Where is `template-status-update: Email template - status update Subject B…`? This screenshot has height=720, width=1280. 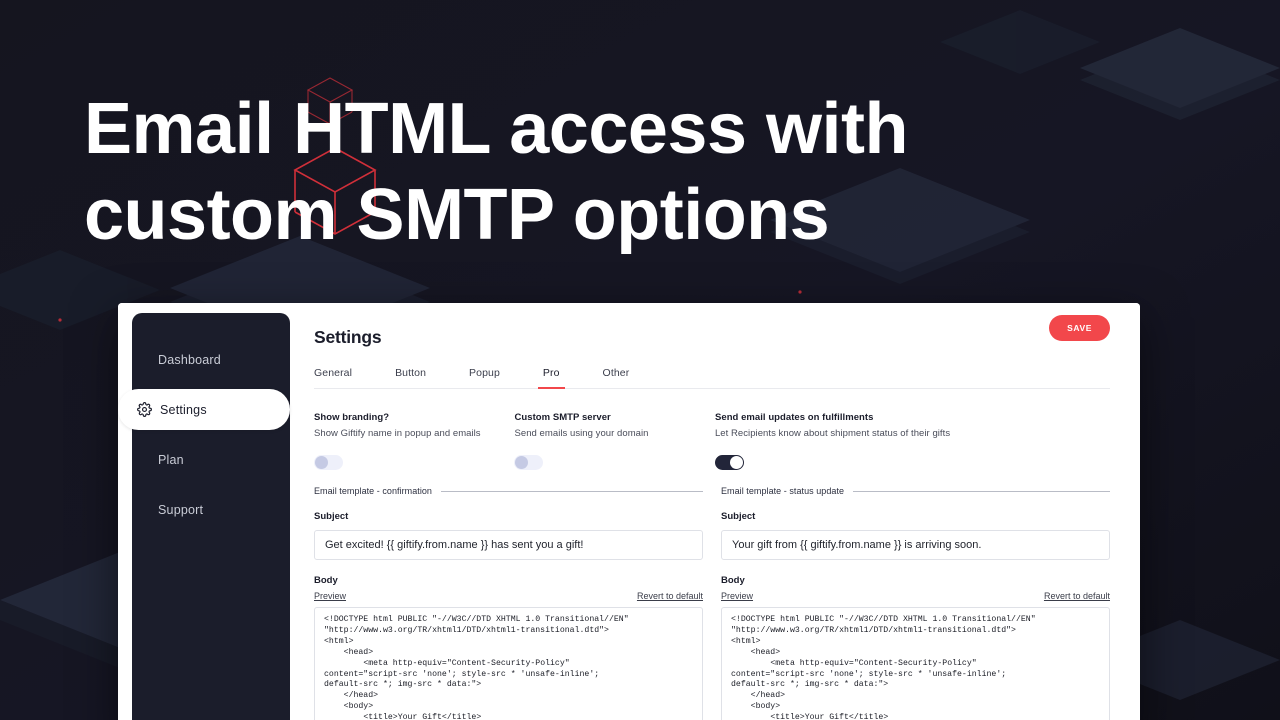 template-status-update: Email template - status update Subject B… is located at coordinates (915, 603).